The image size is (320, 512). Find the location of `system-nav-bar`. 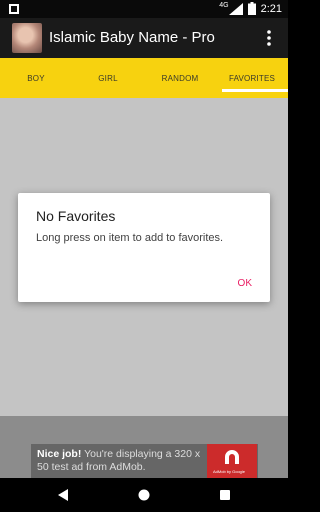

system-nav-bar is located at coordinates (144, 495).